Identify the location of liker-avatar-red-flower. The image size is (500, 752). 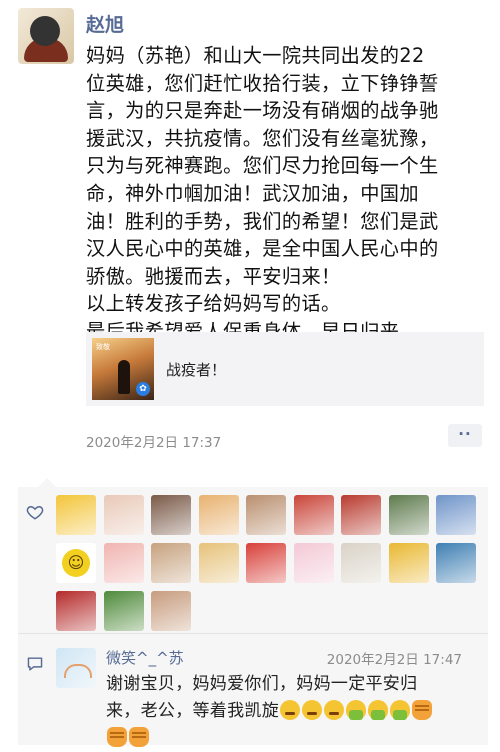
(266, 563).